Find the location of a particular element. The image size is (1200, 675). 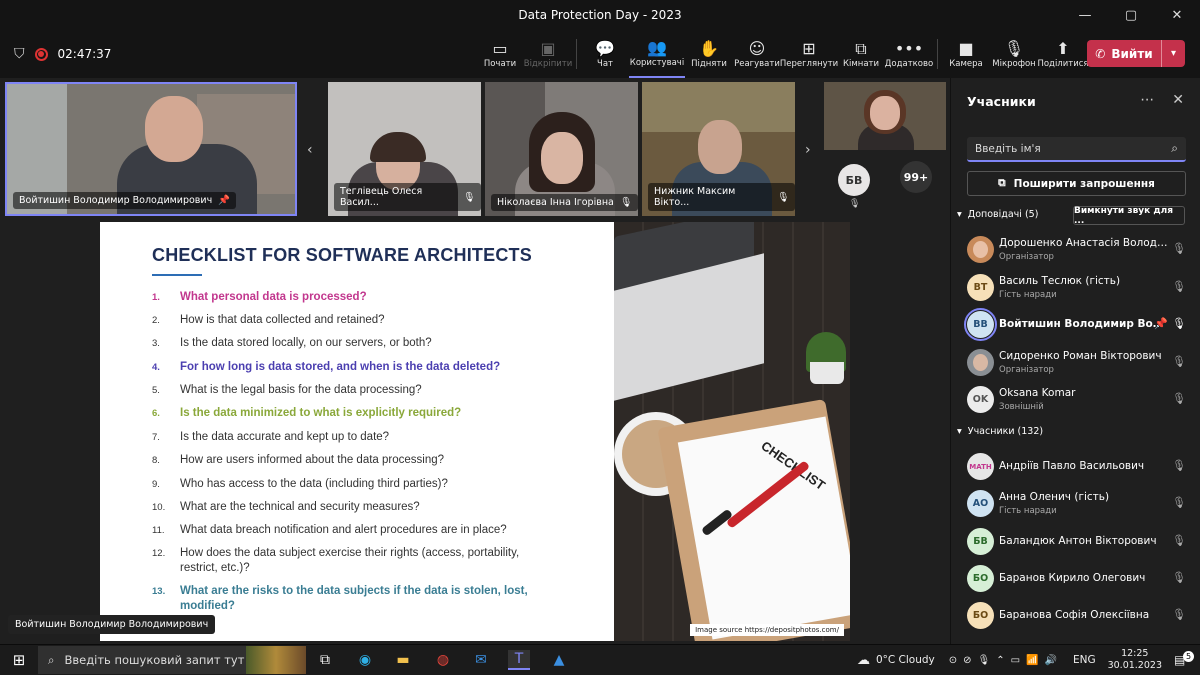

camera-button: ■ Камера is located at coordinates (966, 54).